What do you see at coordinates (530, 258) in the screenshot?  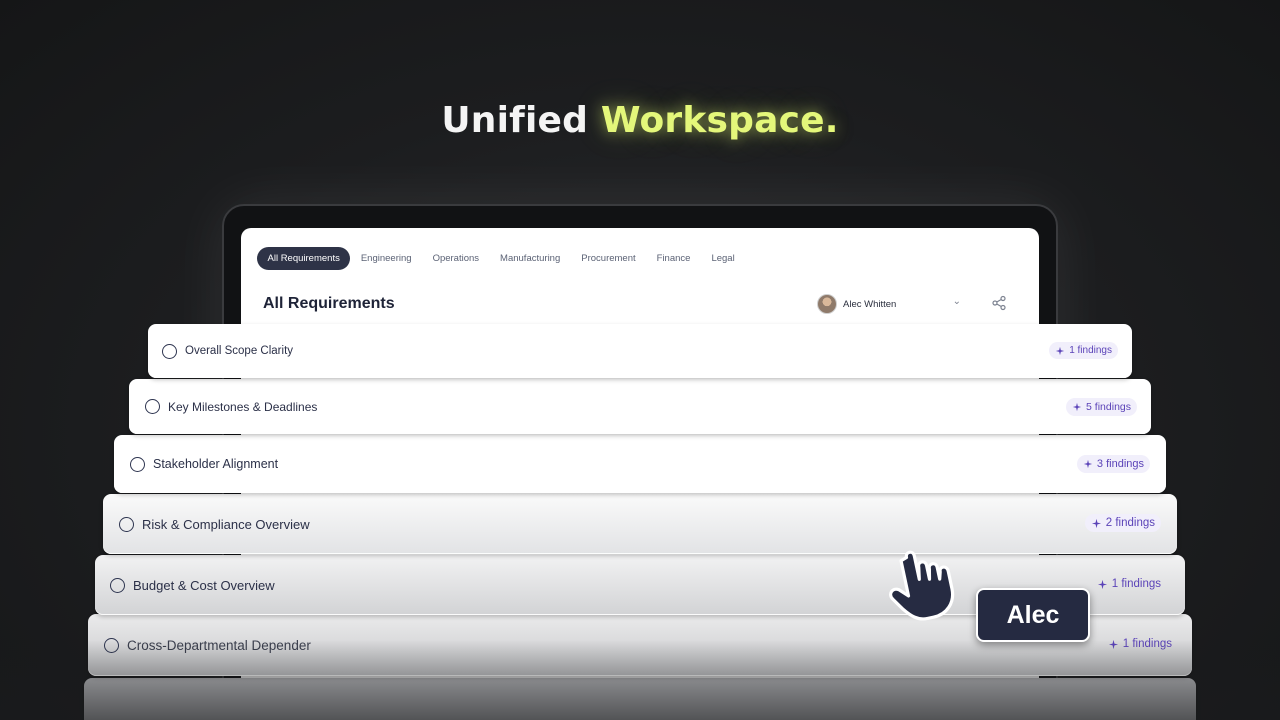 I see `tab-manufacturing: Manufacturing` at bounding box center [530, 258].